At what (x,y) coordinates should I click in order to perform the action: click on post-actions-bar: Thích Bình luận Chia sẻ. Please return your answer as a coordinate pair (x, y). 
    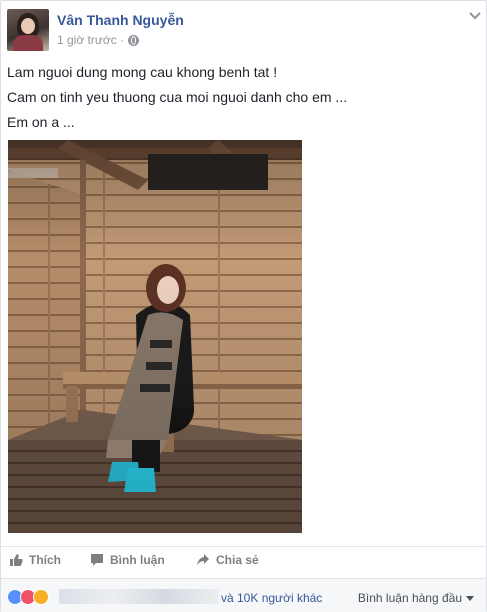
    Looking at the image, I should click on (243, 561).